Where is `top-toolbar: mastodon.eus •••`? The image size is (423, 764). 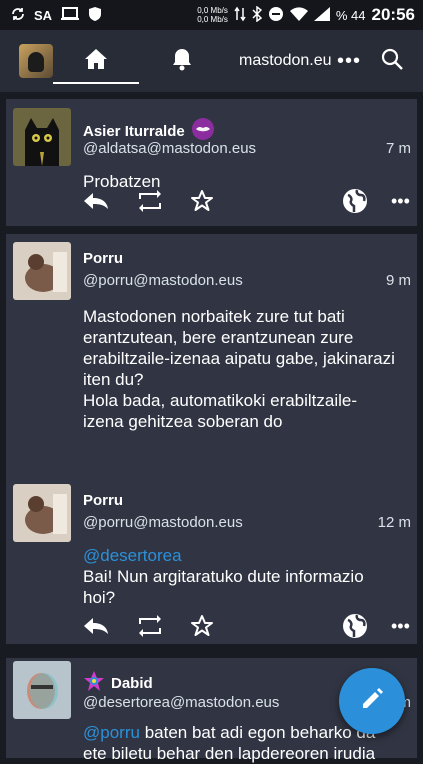
top-toolbar: mastodon.eus ••• is located at coordinates (211, 61).